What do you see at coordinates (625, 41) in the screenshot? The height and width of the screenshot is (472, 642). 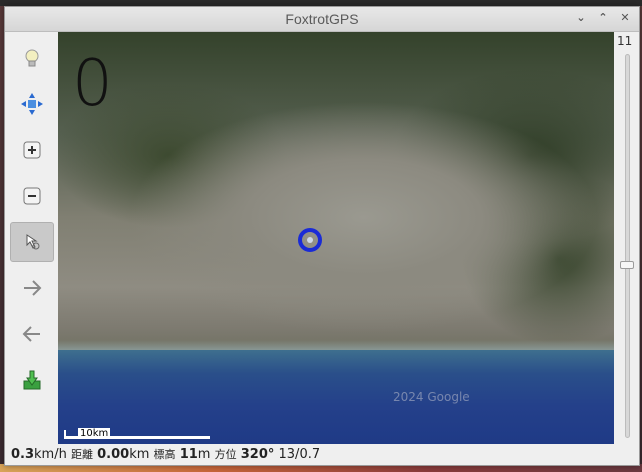 I see `zoom-level-label: 11` at bounding box center [625, 41].